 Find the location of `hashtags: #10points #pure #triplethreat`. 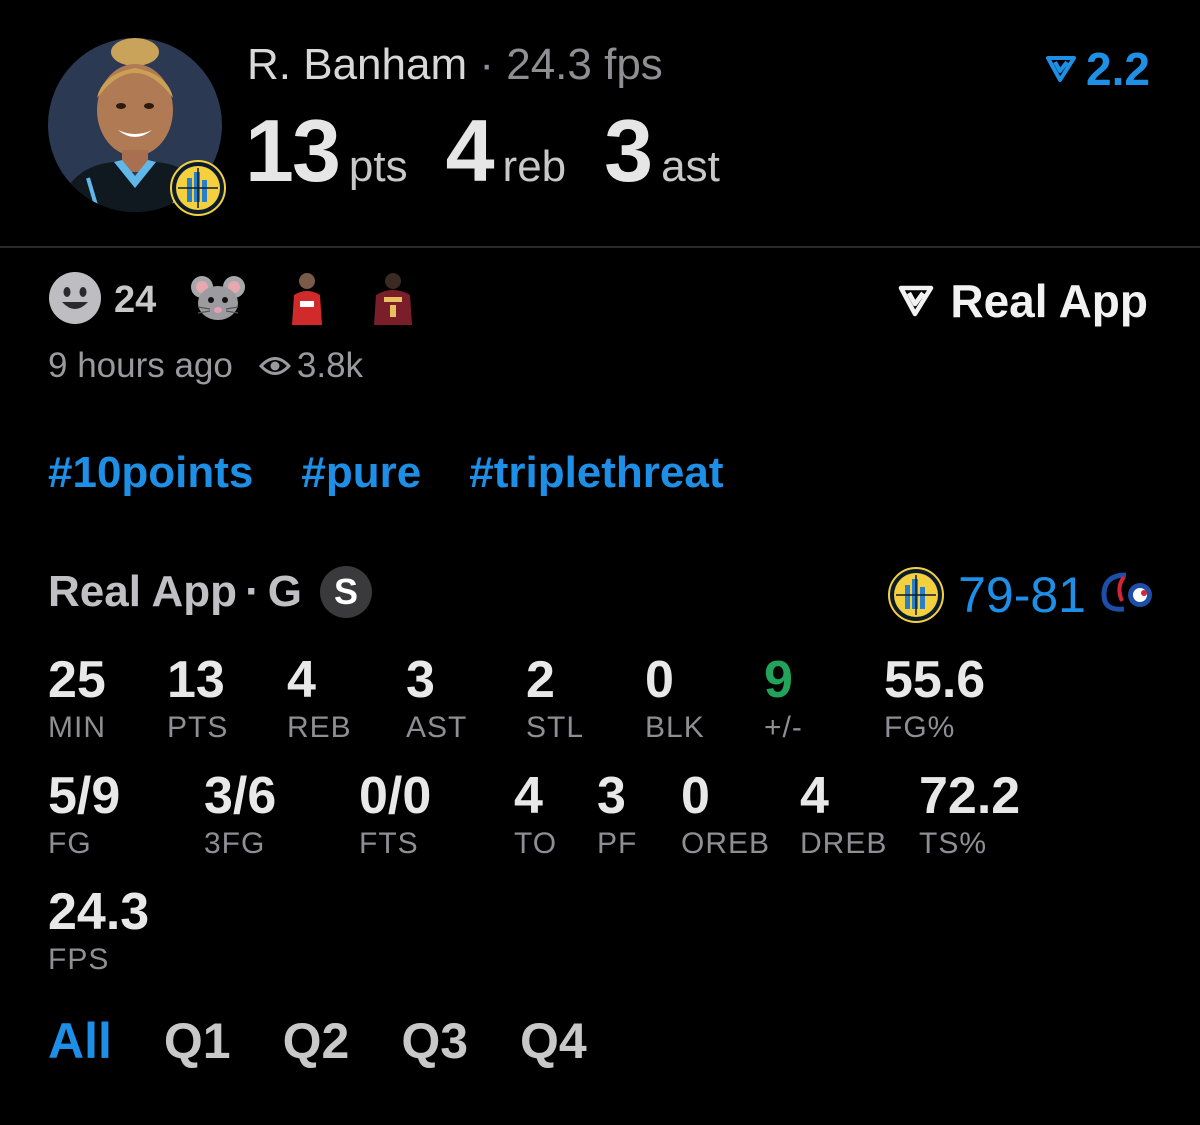

hashtags: #10points #pure #triplethreat is located at coordinates (410, 473).